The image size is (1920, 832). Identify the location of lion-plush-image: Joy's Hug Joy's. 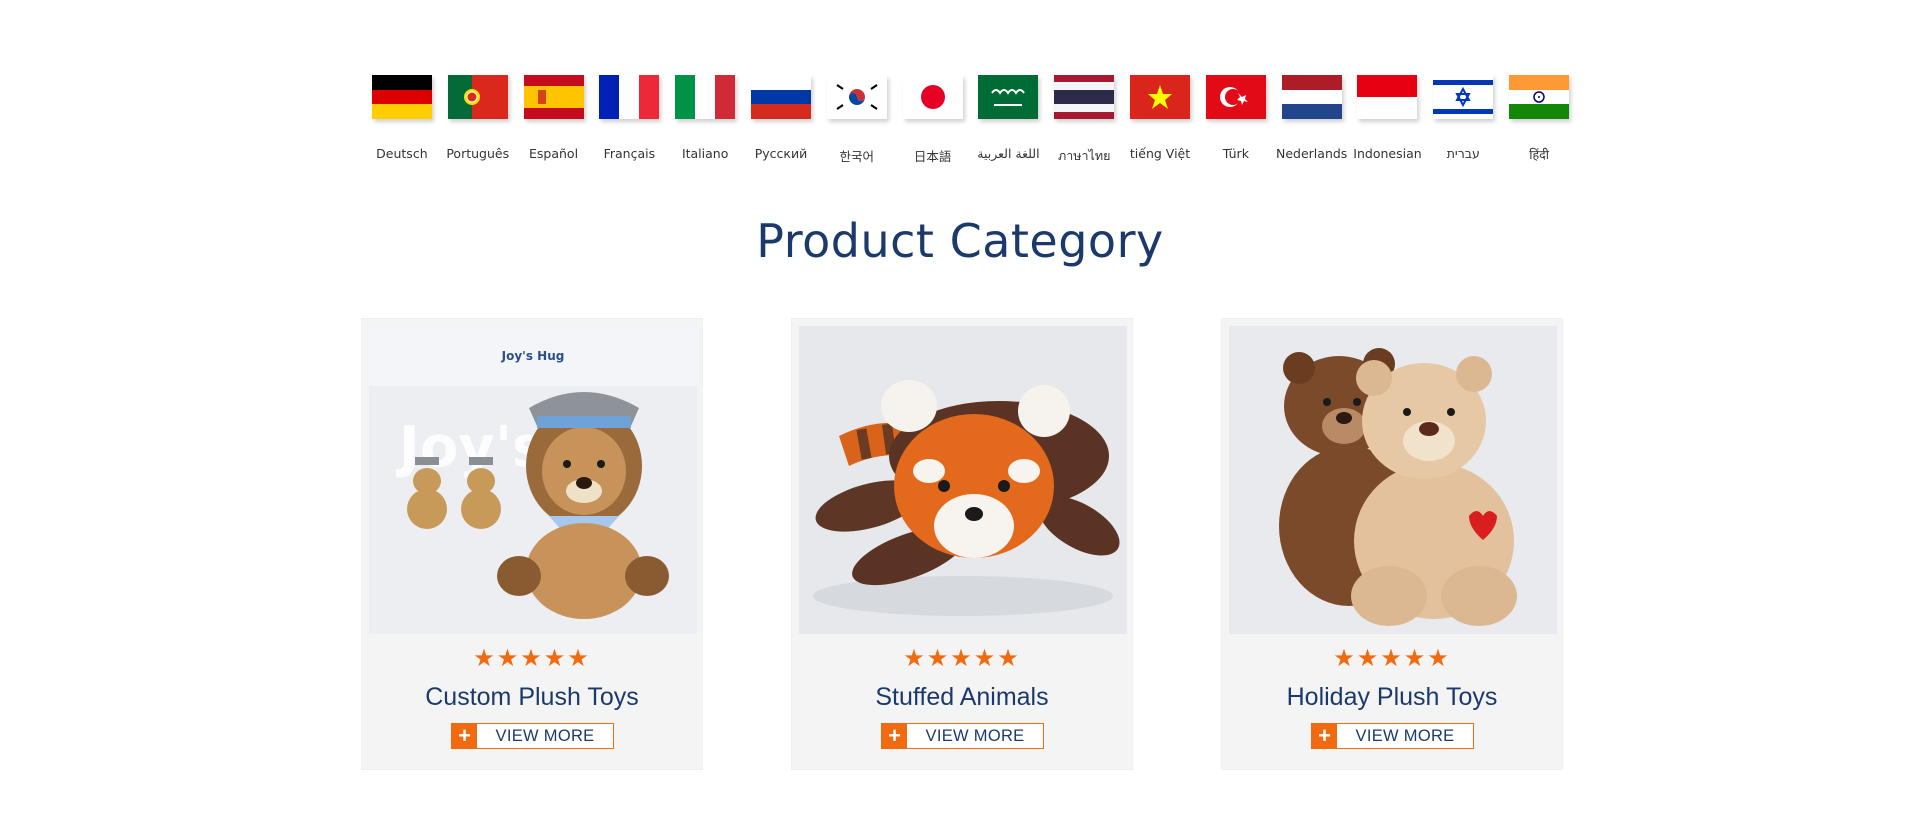
(533, 480).